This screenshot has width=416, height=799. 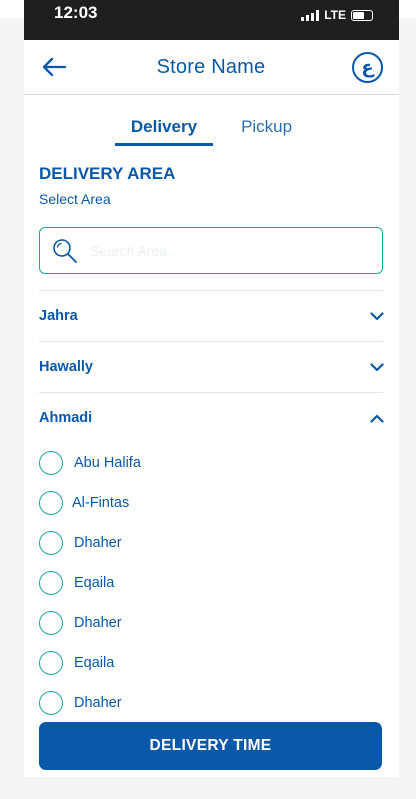 What do you see at coordinates (211, 418) in the screenshot?
I see `region-ahmadi: Ahmadi` at bounding box center [211, 418].